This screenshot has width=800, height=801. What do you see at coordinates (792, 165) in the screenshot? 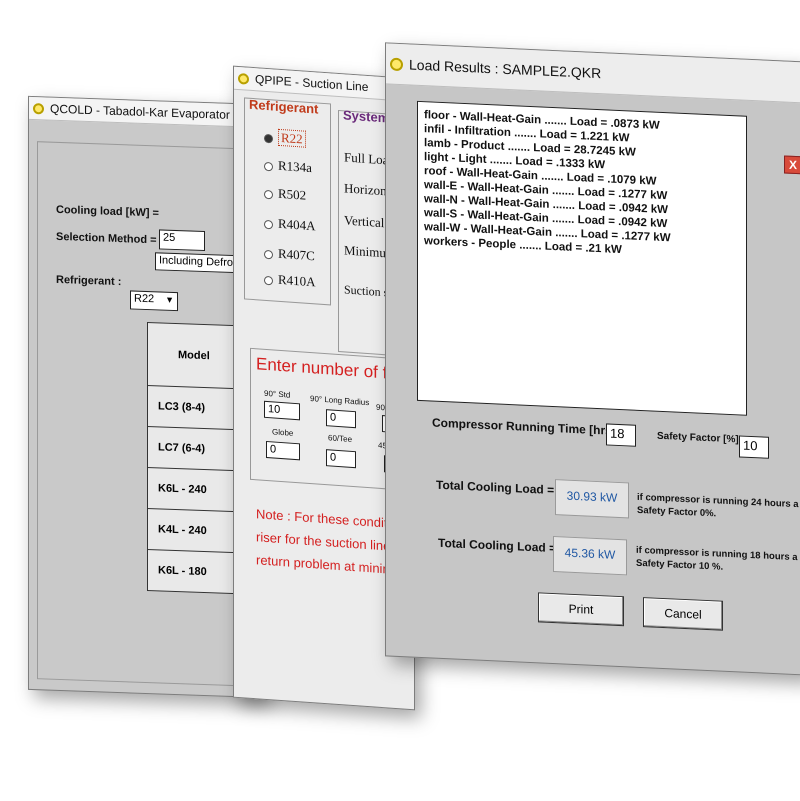
I see `close-icon: X` at bounding box center [792, 165].